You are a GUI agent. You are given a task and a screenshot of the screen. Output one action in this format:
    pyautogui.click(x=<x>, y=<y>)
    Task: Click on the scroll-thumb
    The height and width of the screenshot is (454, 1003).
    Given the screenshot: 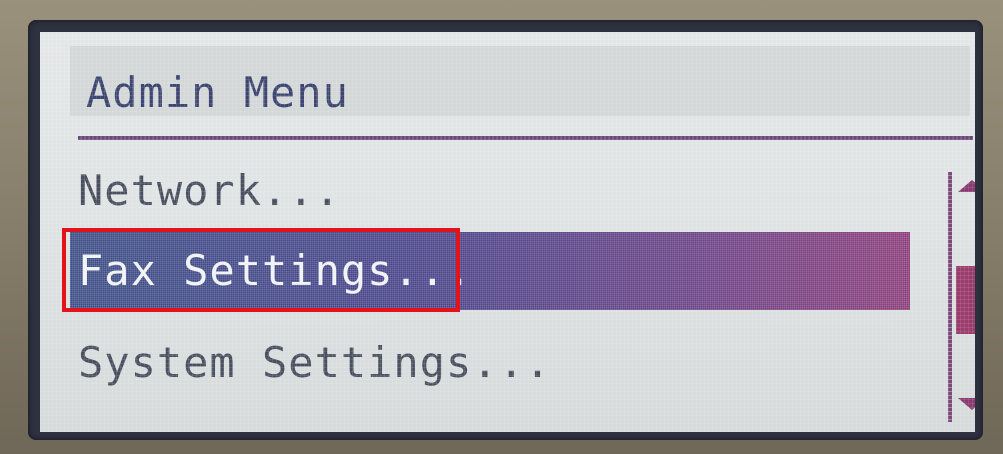 What is the action you would take?
    pyautogui.click(x=965, y=300)
    